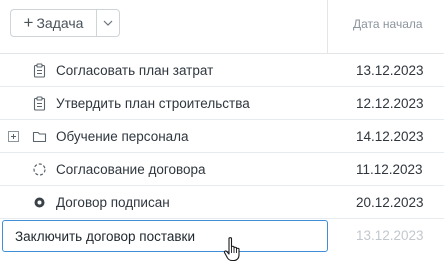  I want to click on task-start-date: 20.12.2023, so click(390, 202).